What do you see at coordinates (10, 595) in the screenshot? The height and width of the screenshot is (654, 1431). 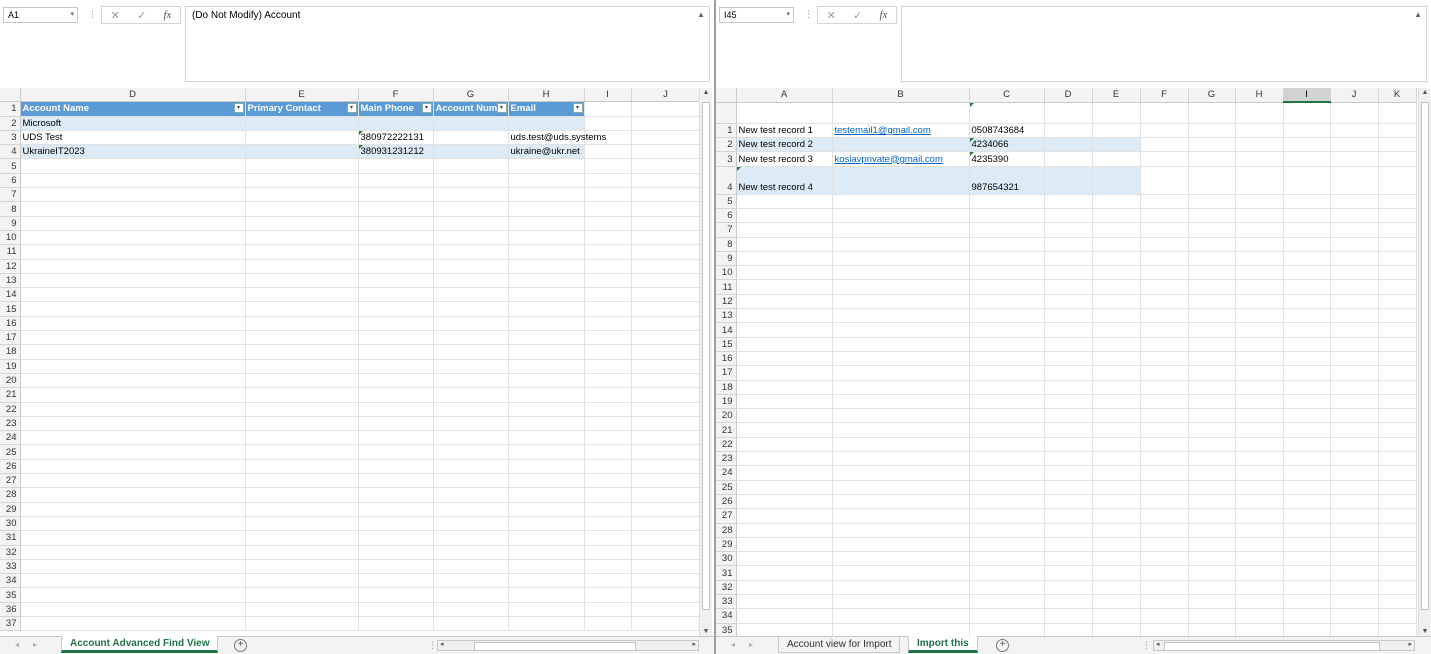 I see `row-header: 35` at bounding box center [10, 595].